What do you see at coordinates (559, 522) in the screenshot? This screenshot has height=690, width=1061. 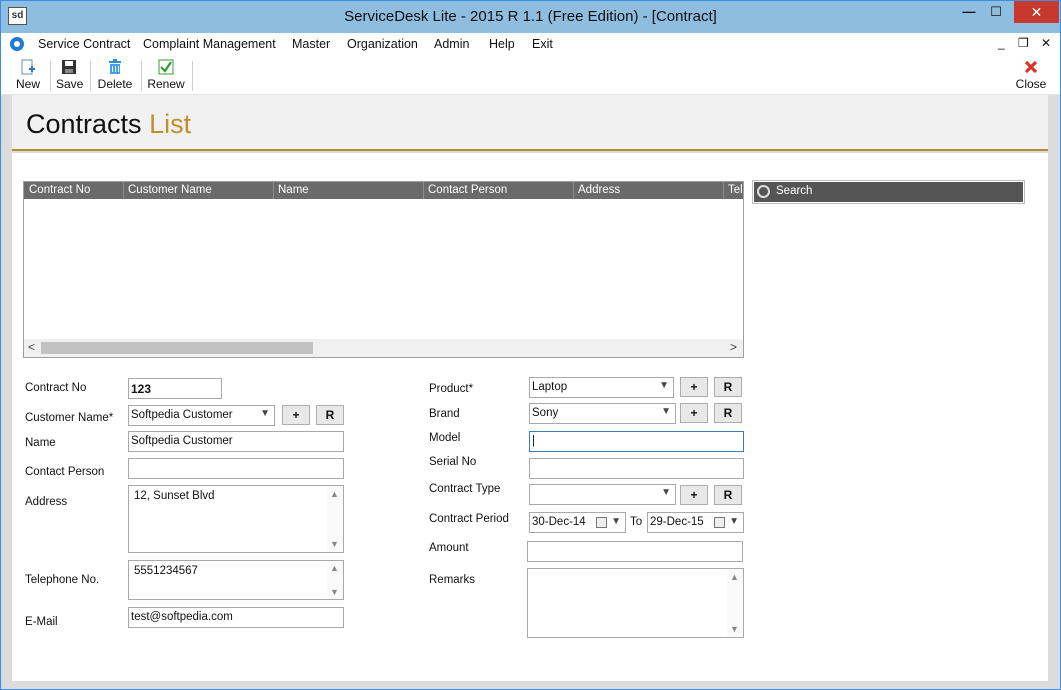 I see `period-from-value: 30-Dec-14` at bounding box center [559, 522].